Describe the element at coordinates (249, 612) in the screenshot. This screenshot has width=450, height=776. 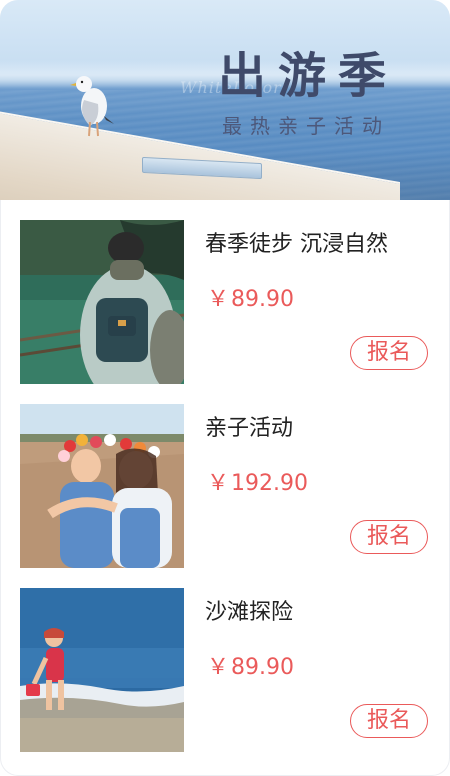
I see `activity-title: 沙滩探险` at that location.